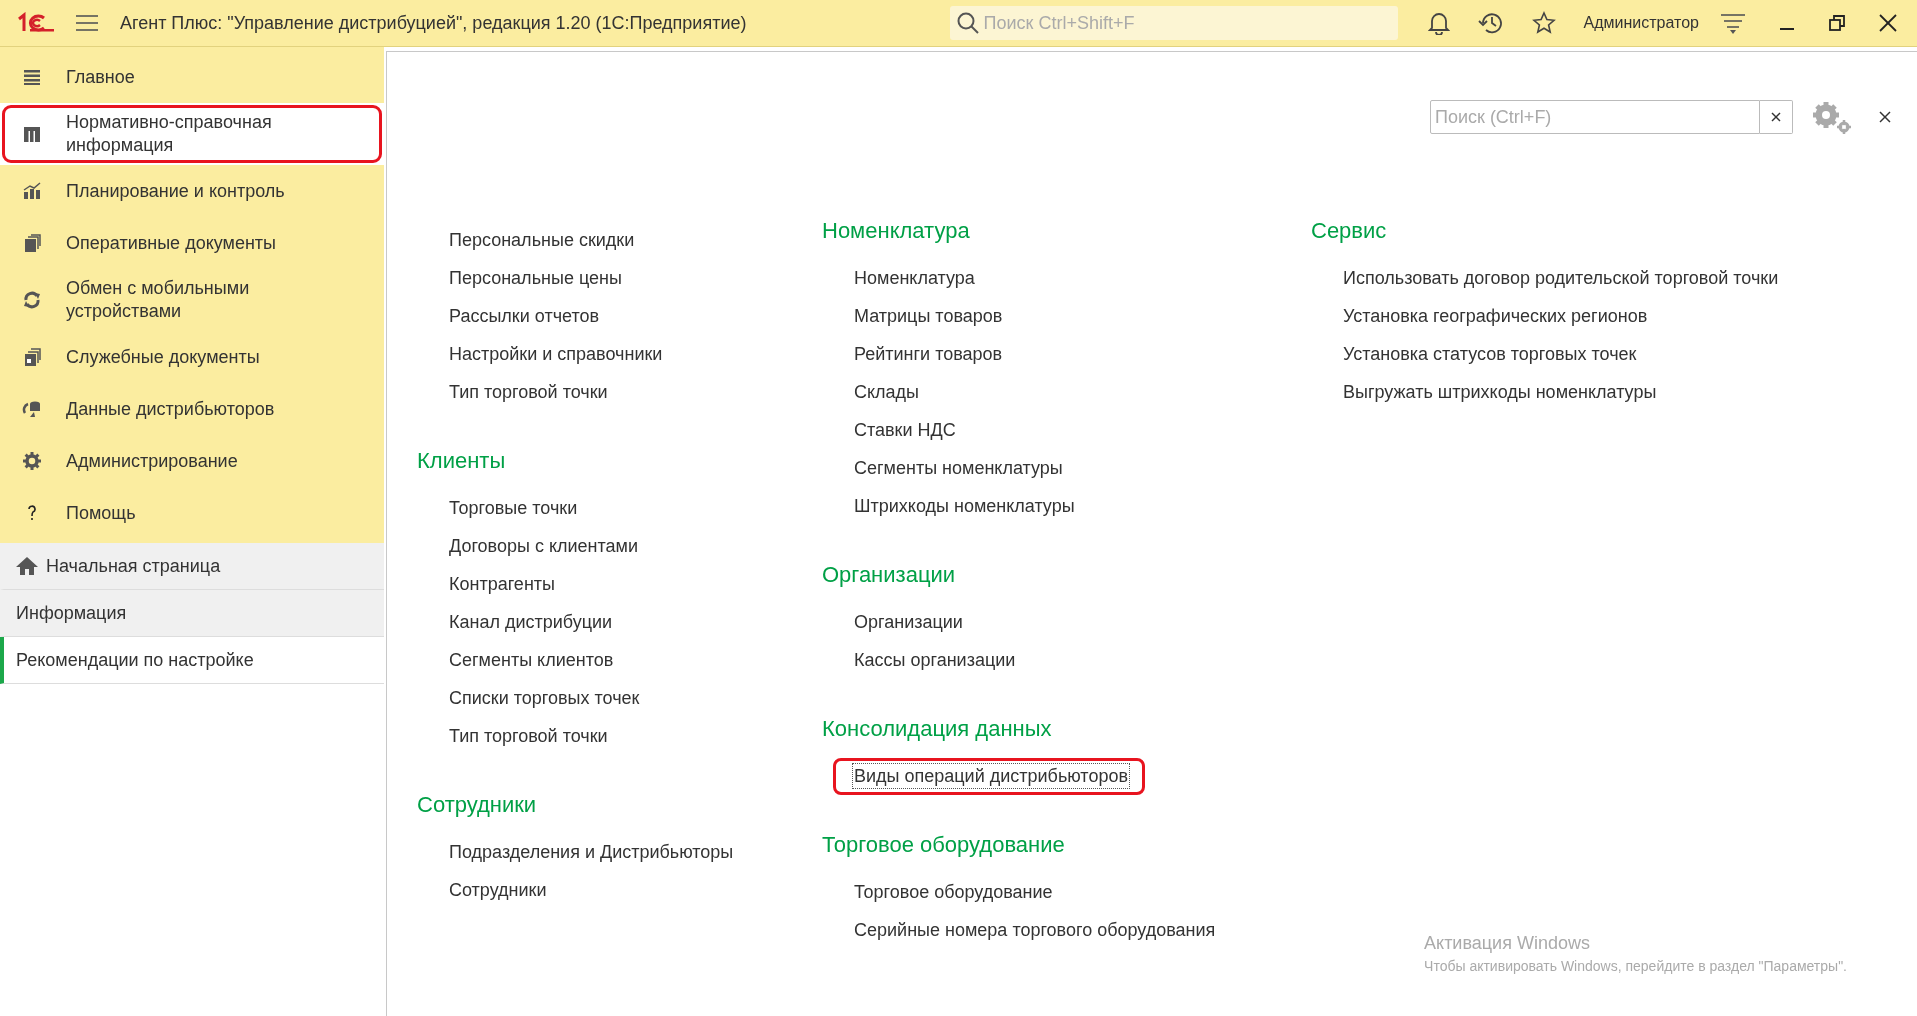 The width and height of the screenshot is (1917, 1016). What do you see at coordinates (928, 354) in the screenshot?
I see `menu-link: Рейтинги товаров` at bounding box center [928, 354].